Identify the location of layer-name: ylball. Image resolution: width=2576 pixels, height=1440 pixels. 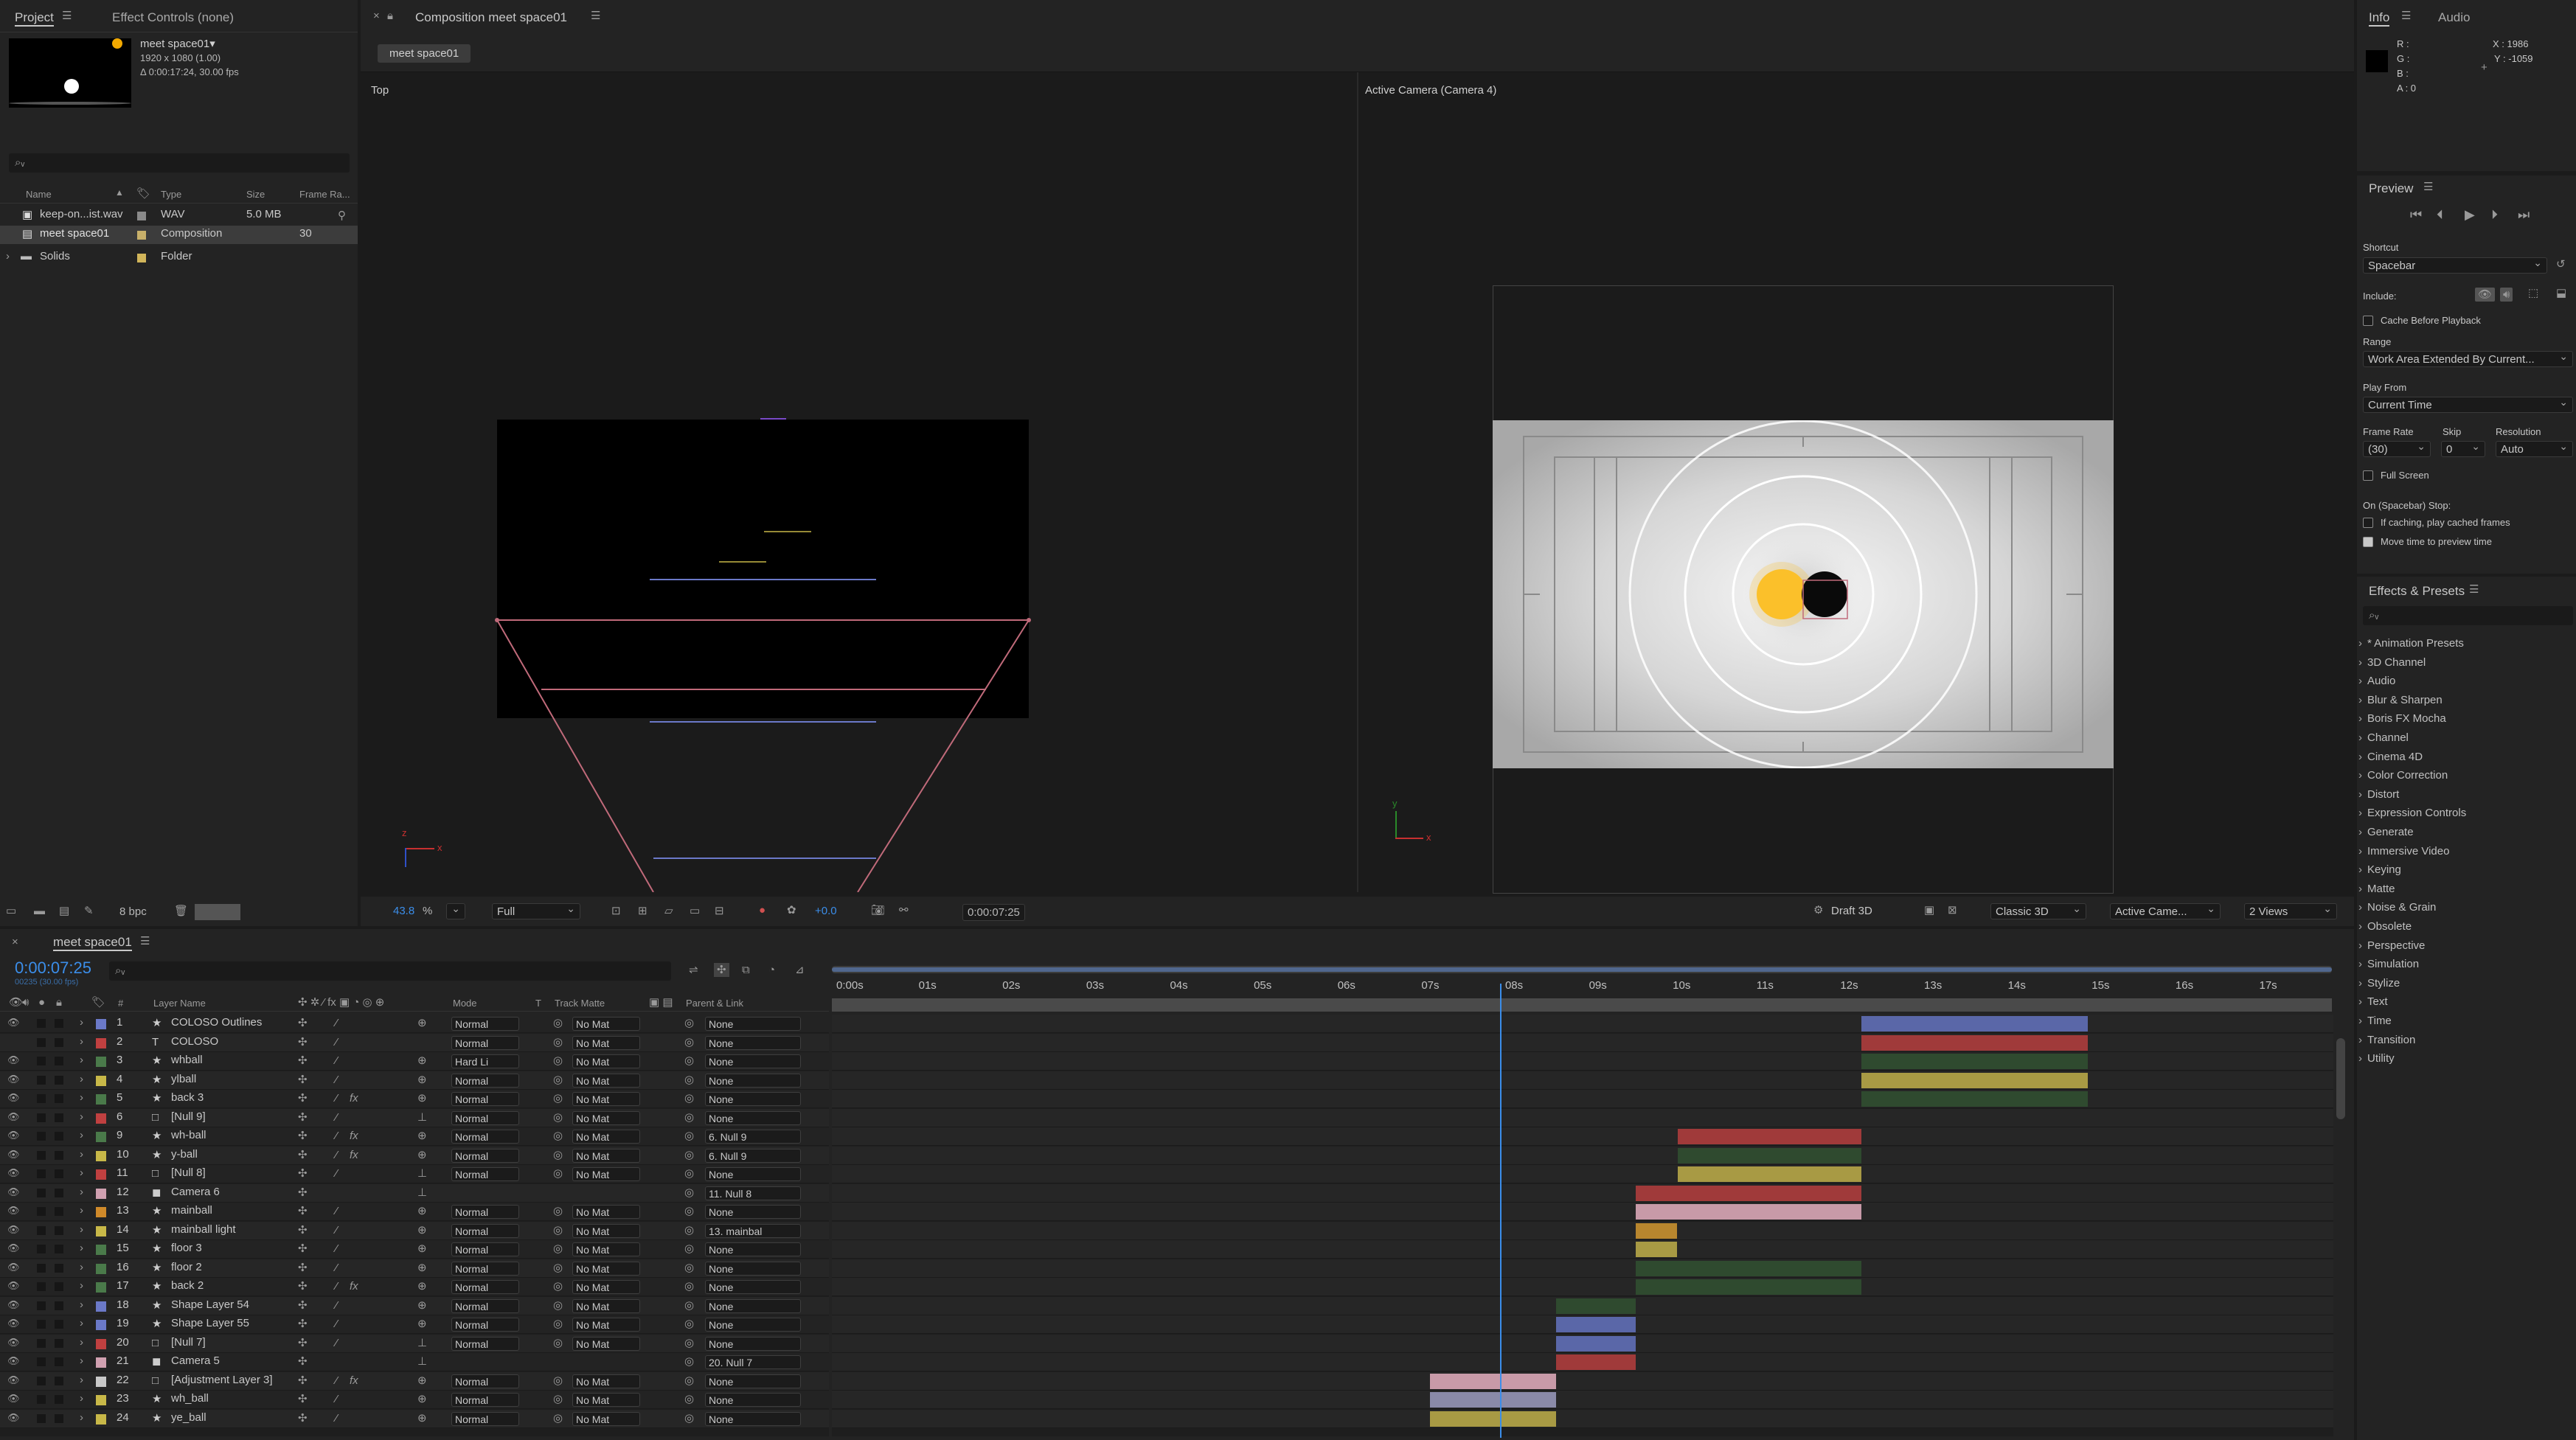
(233, 1080).